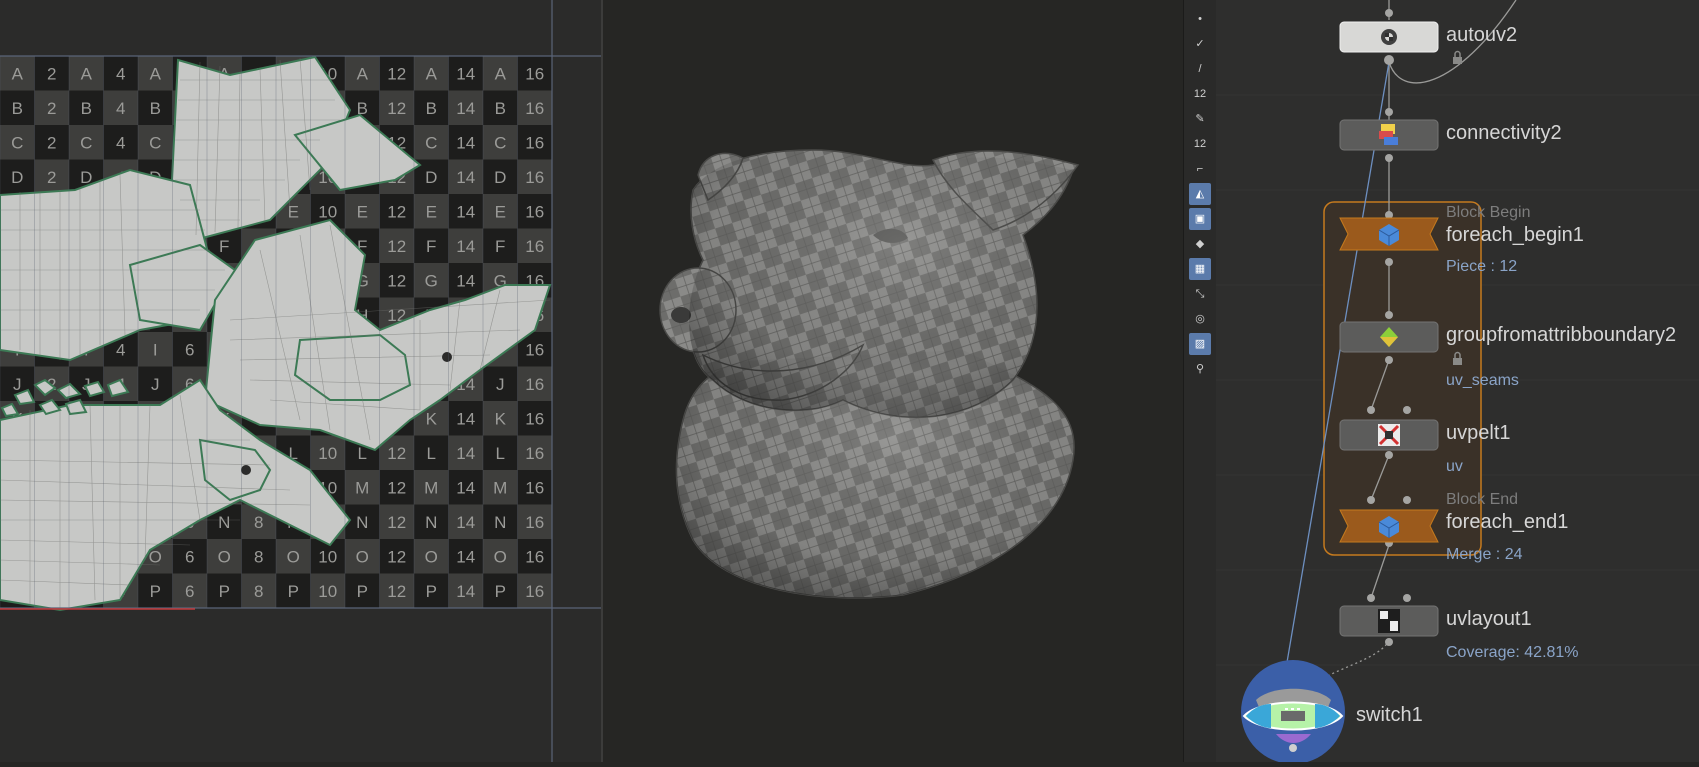  What do you see at coordinates (1482, 499) in the screenshot?
I see `block-end-label: Block End` at bounding box center [1482, 499].